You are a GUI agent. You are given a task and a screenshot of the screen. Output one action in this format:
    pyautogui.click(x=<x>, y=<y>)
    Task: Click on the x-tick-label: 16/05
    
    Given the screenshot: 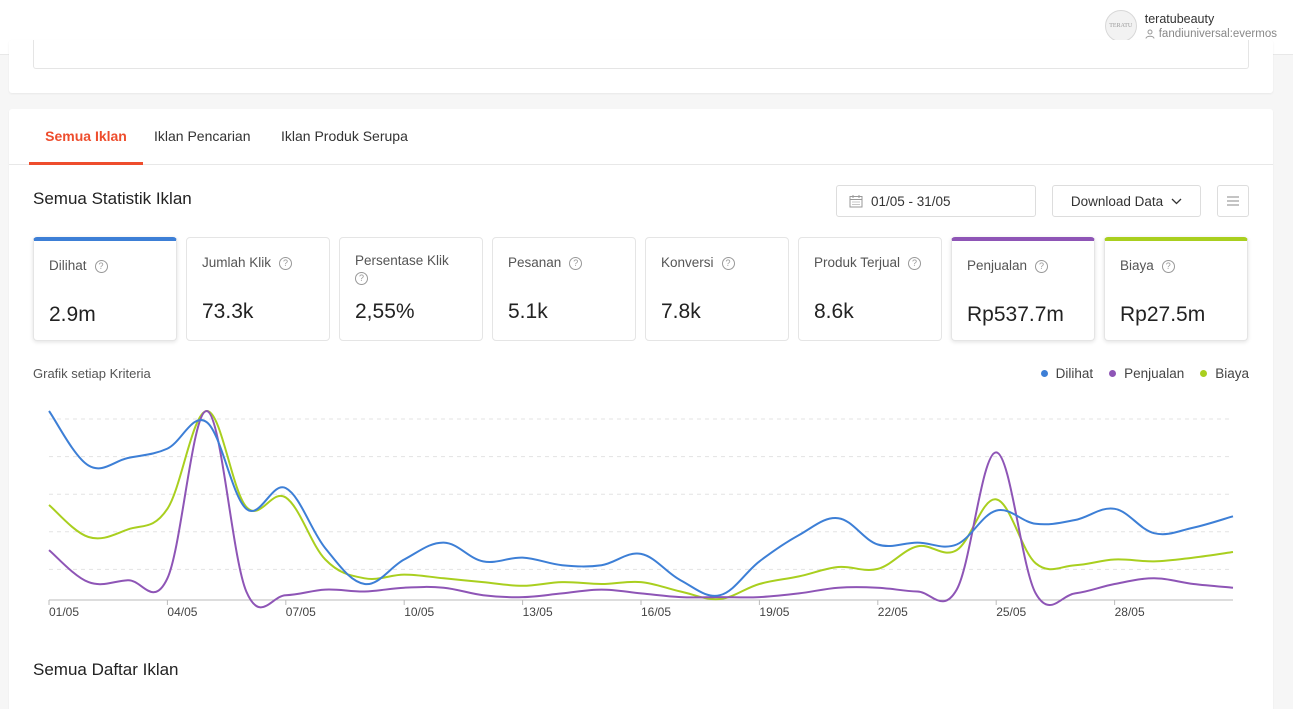 What is the action you would take?
    pyautogui.click(x=656, y=612)
    